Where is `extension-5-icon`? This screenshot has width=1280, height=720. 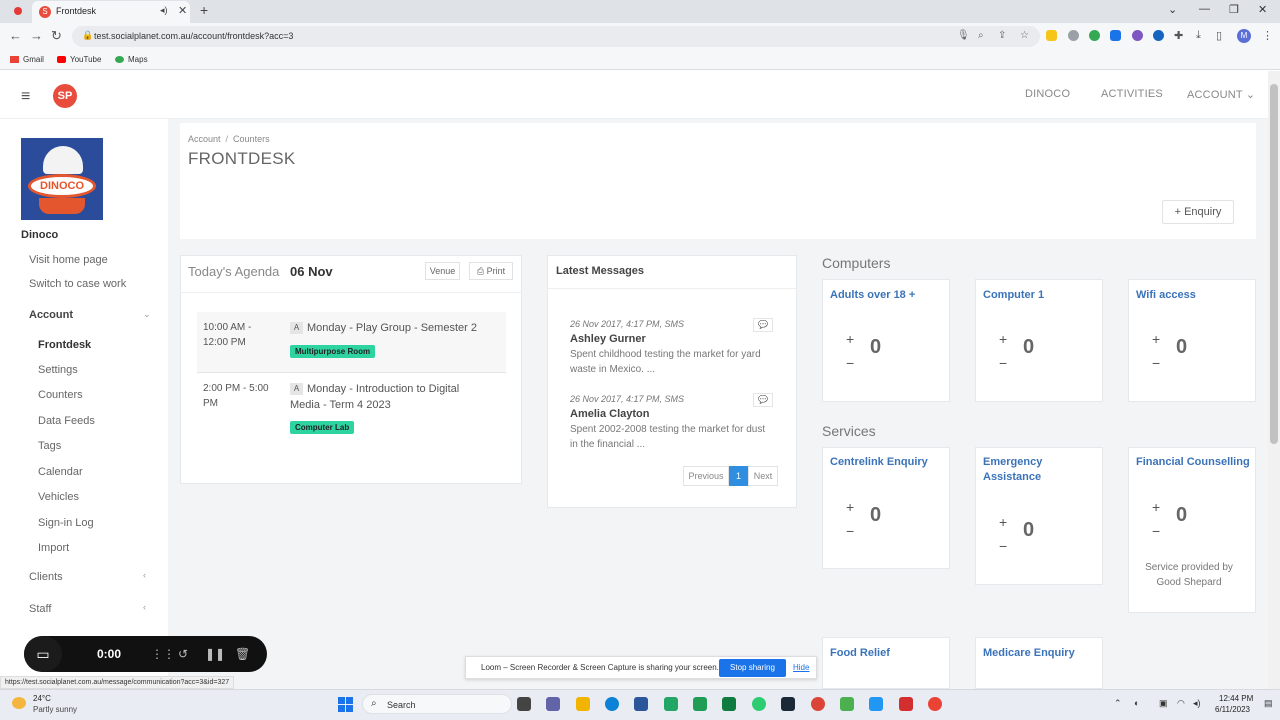
extension-5-icon is located at coordinates (1137, 35).